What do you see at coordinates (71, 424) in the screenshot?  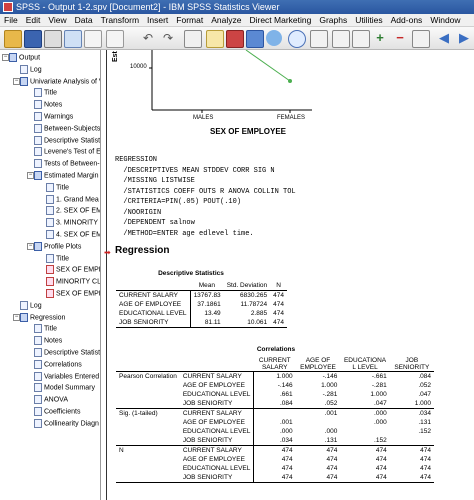 I see `outline-item-label: Collinearity Diagn` at bounding box center [71, 424].